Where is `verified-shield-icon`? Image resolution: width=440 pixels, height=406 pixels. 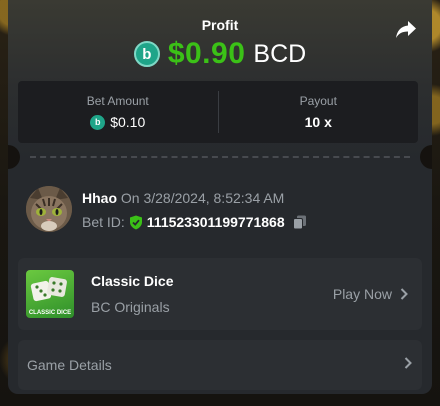
verified-shield-icon is located at coordinates (135, 222).